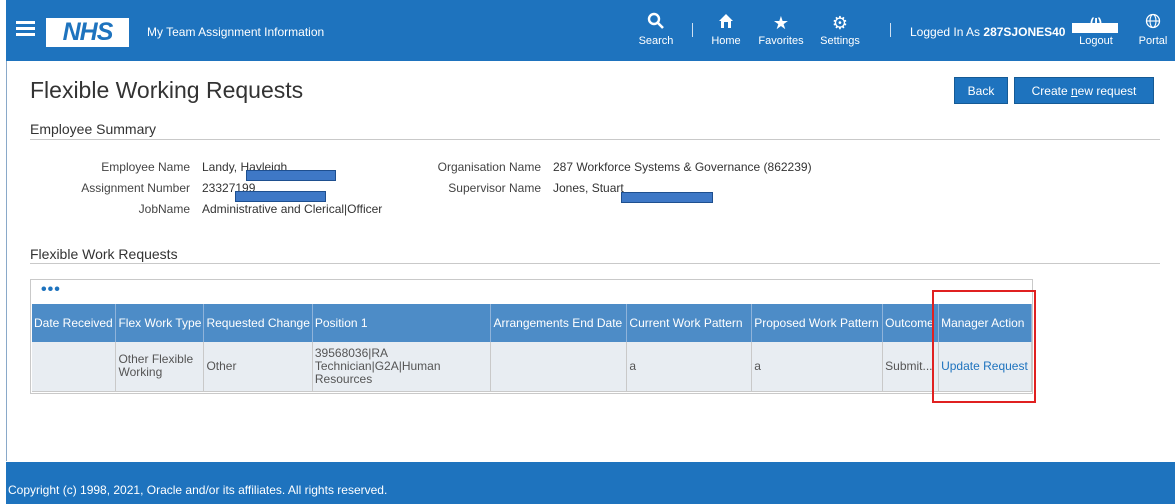  What do you see at coordinates (689, 367) in the screenshot?
I see `cell-current-work-pattern: a` at bounding box center [689, 367].